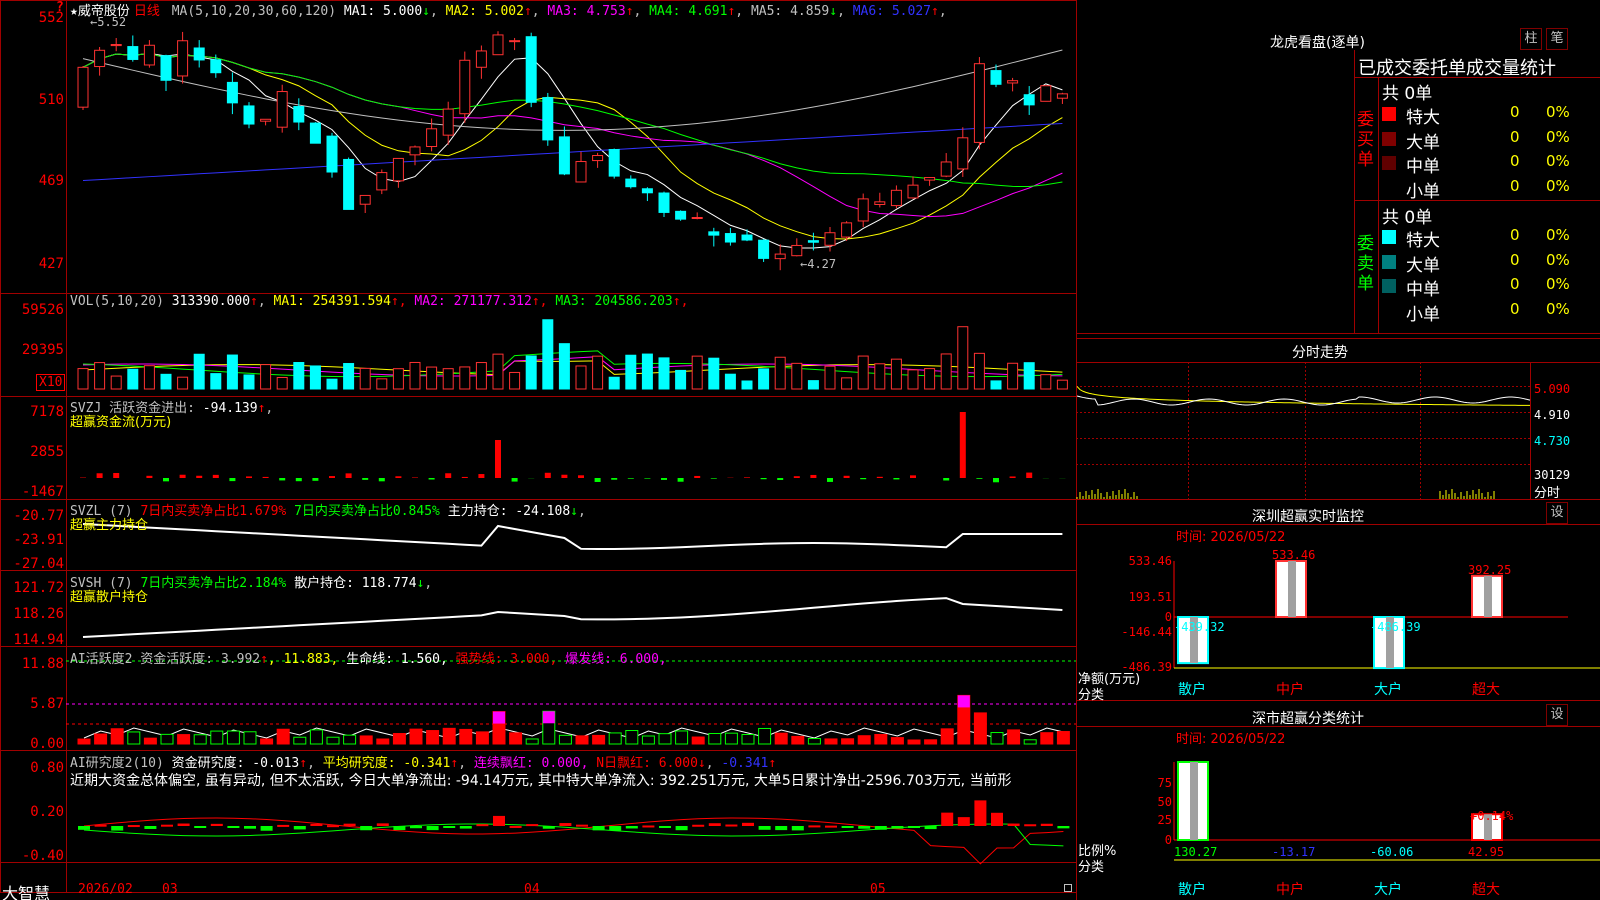 This screenshot has height=900, width=1600. I want to click on low-label: ←4.27, so click(818, 264).